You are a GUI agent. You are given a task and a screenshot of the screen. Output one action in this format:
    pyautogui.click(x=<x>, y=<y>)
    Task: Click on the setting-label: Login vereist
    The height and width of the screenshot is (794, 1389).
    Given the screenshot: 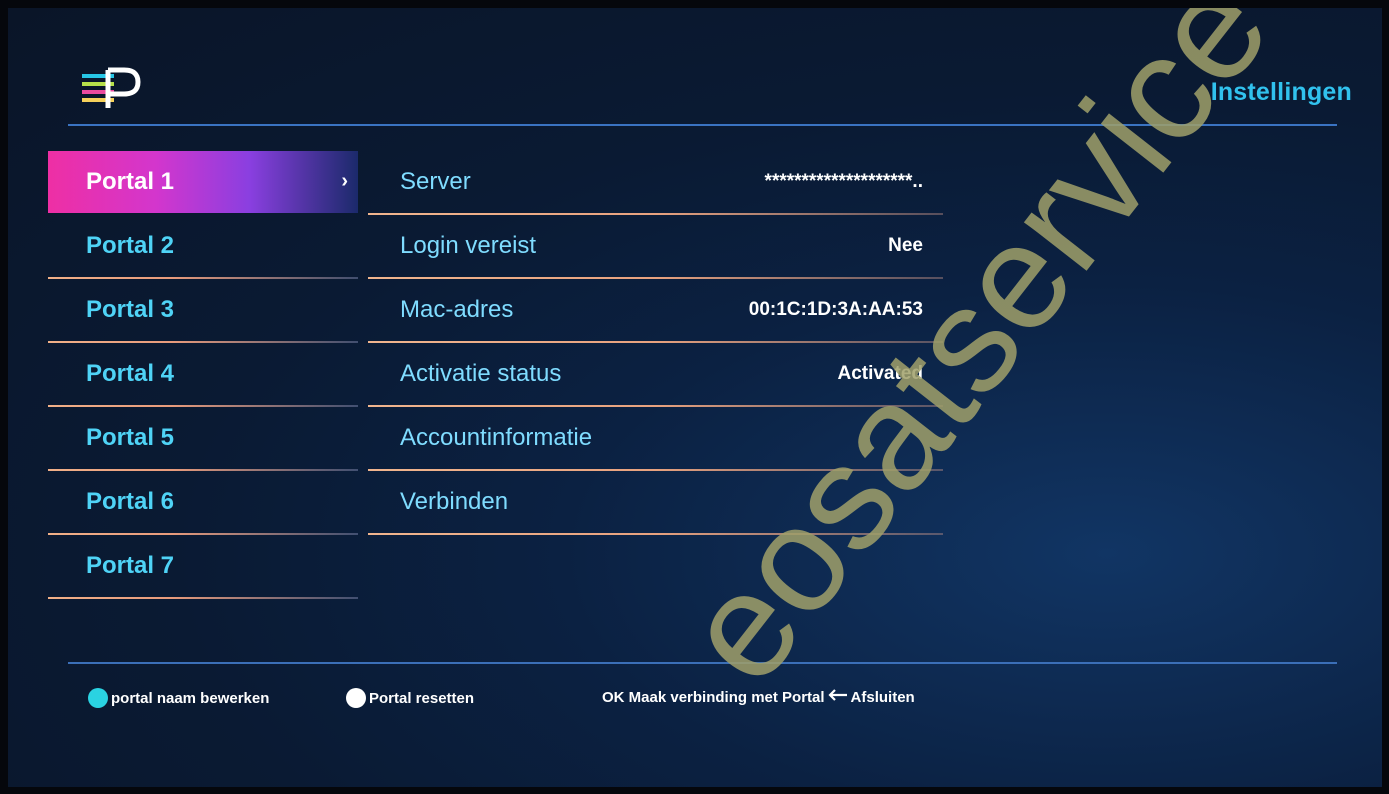 What is the action you would take?
    pyautogui.click(x=468, y=245)
    